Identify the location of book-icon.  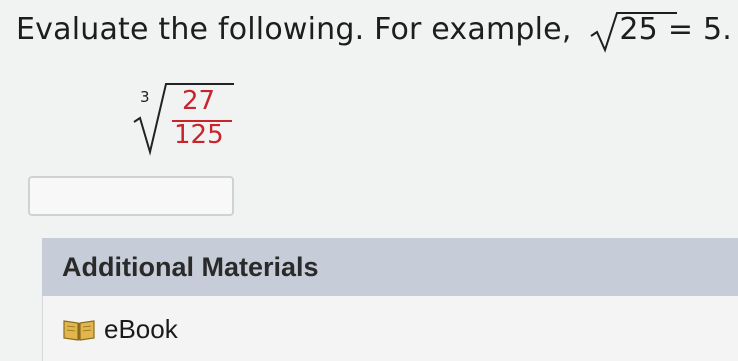
(79, 330).